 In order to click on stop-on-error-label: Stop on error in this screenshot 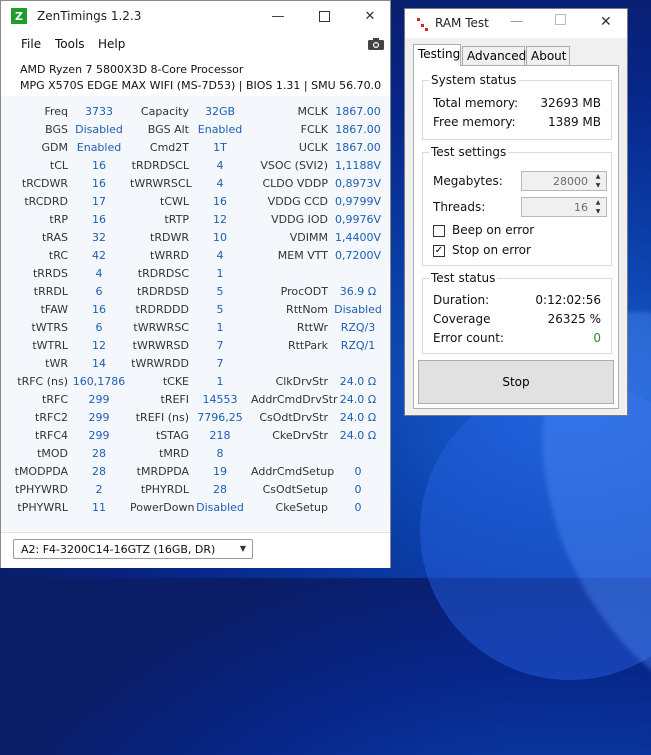, I will do `click(491, 250)`.